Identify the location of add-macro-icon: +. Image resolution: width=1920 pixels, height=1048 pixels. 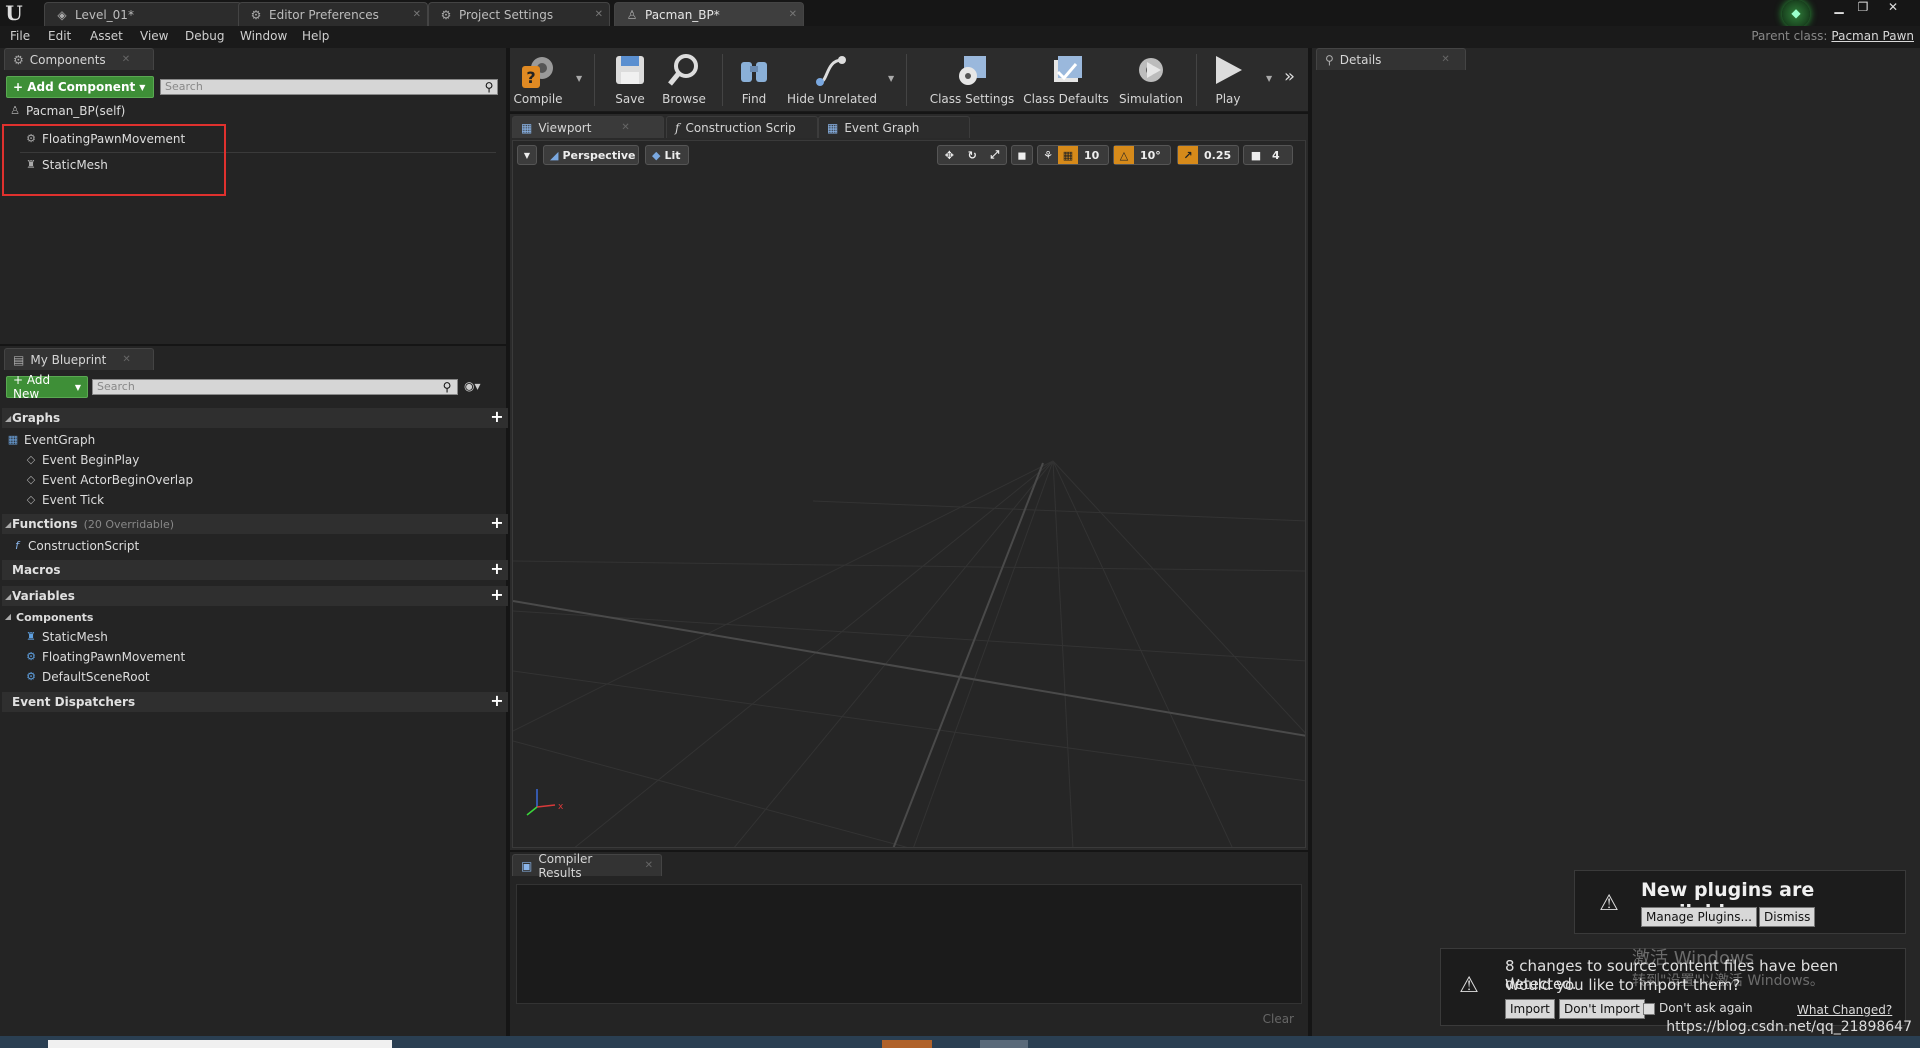
(497, 569).